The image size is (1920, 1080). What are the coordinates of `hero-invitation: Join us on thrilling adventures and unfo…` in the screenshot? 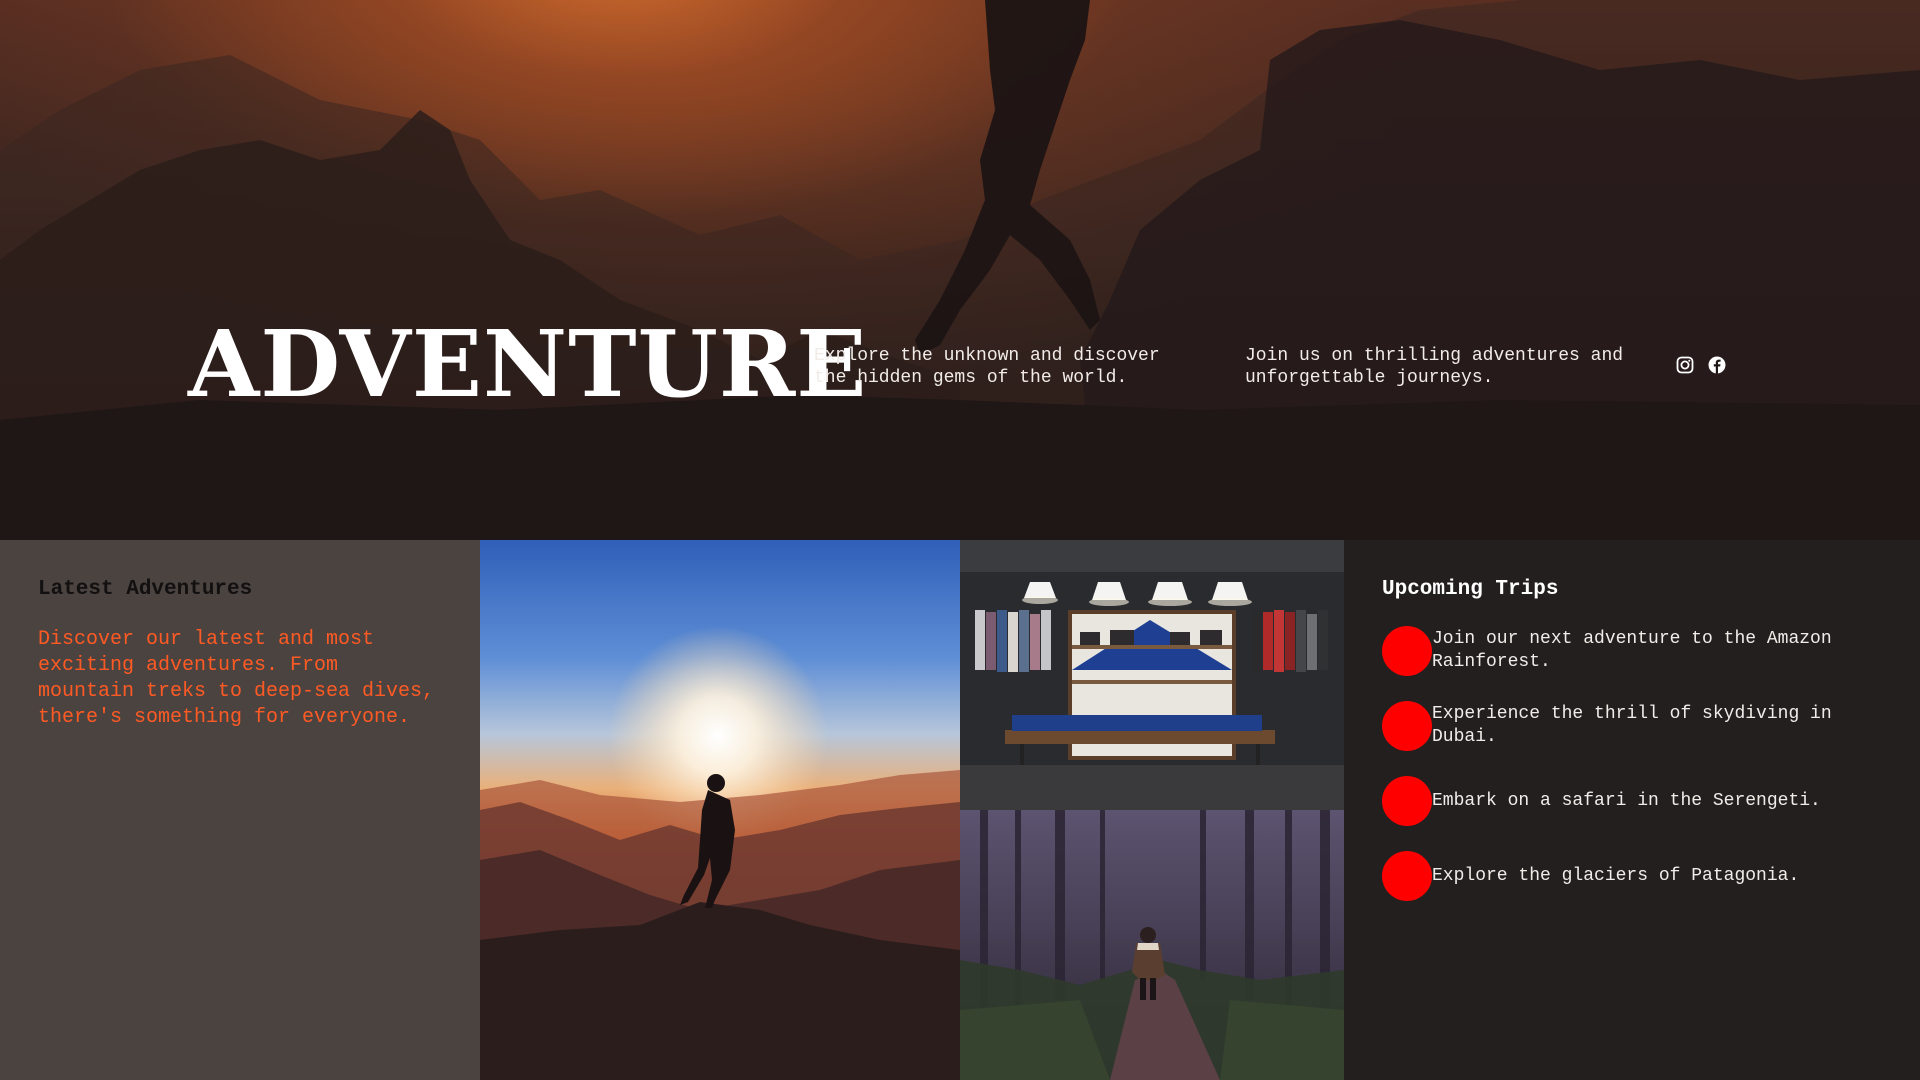 It's located at (1434, 367).